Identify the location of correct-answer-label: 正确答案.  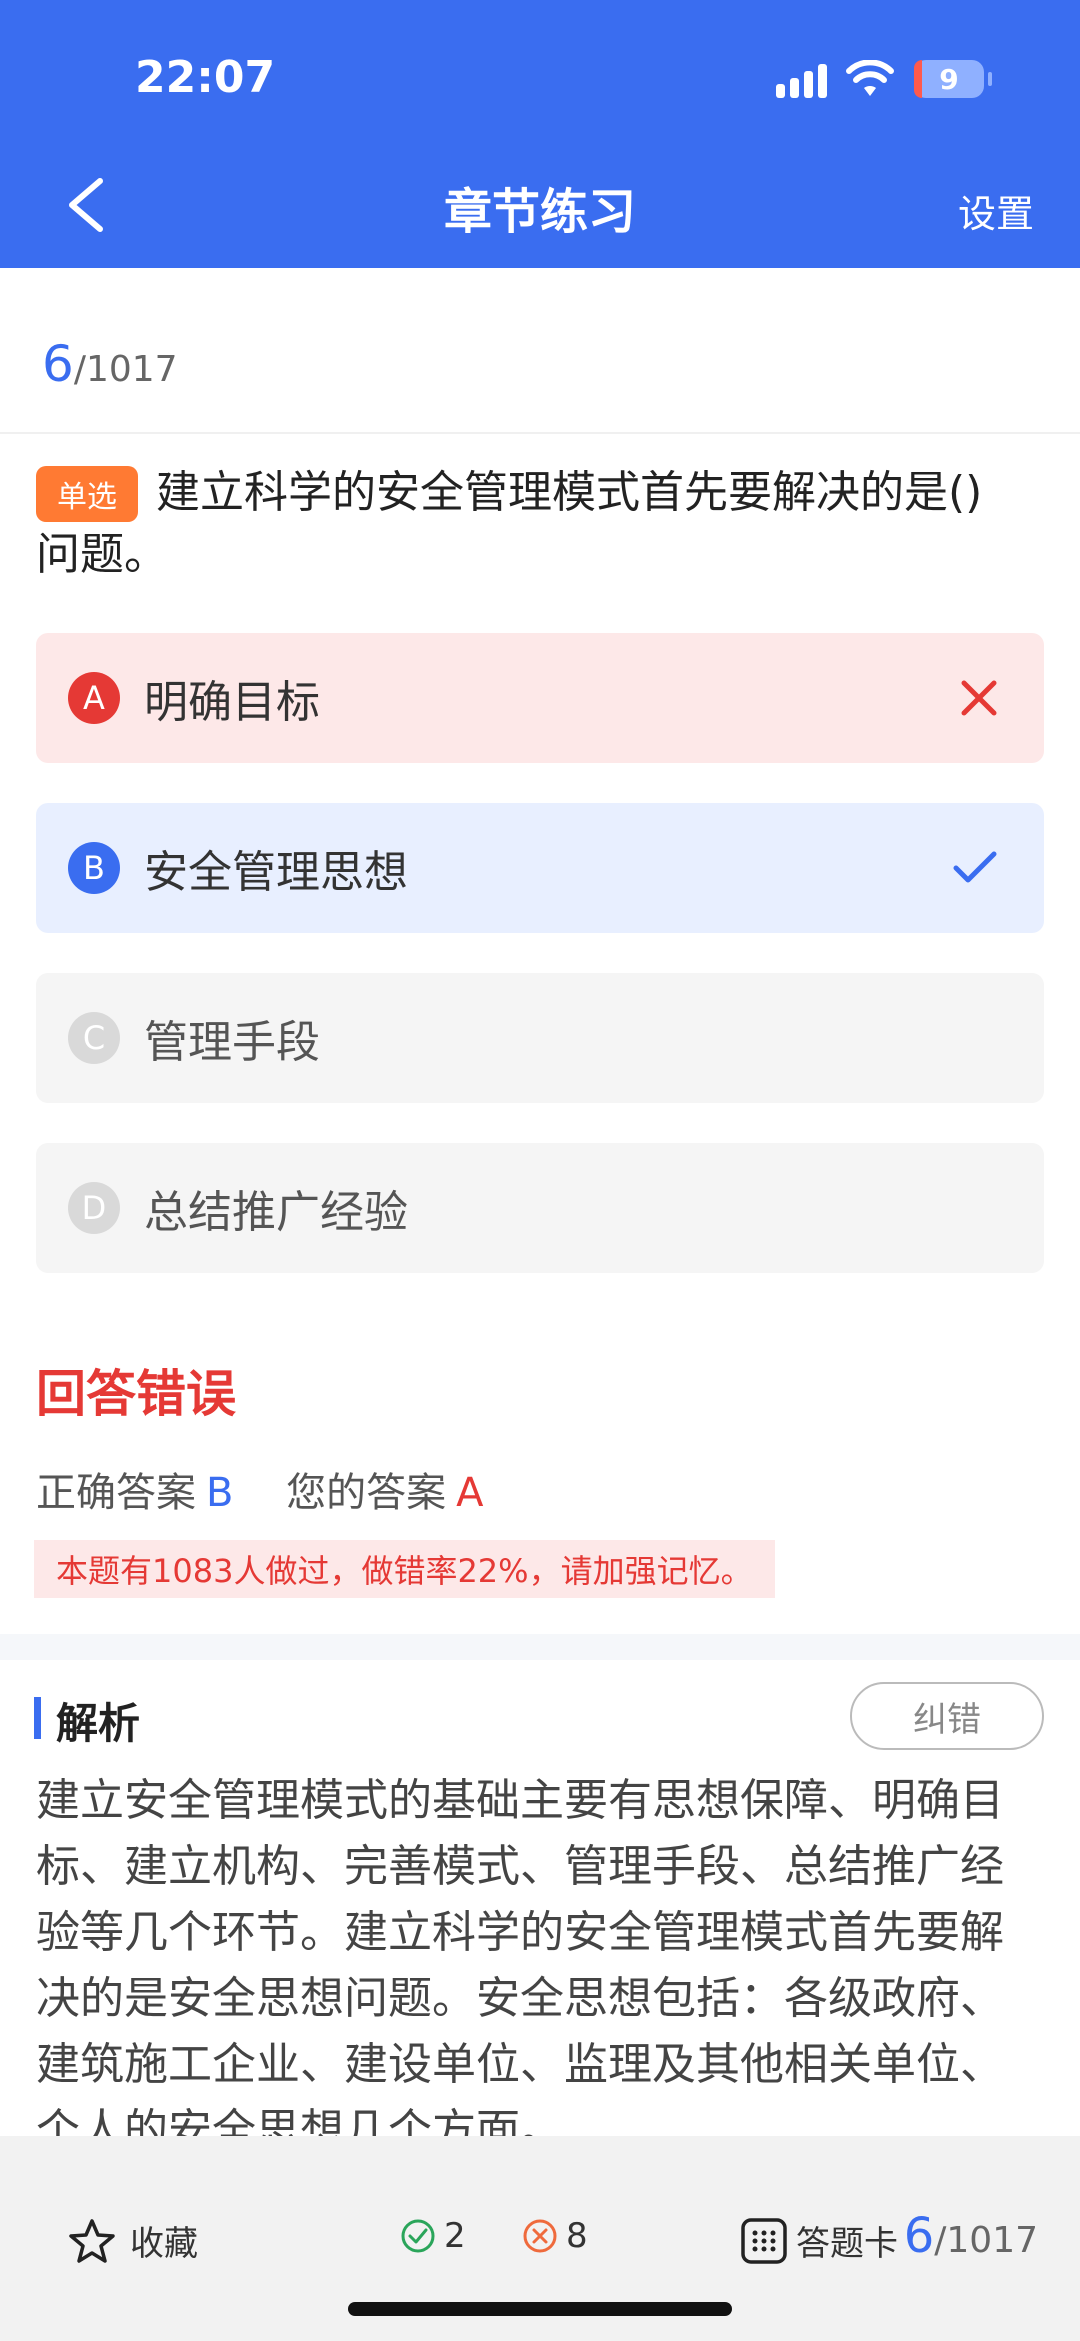
(116, 1493).